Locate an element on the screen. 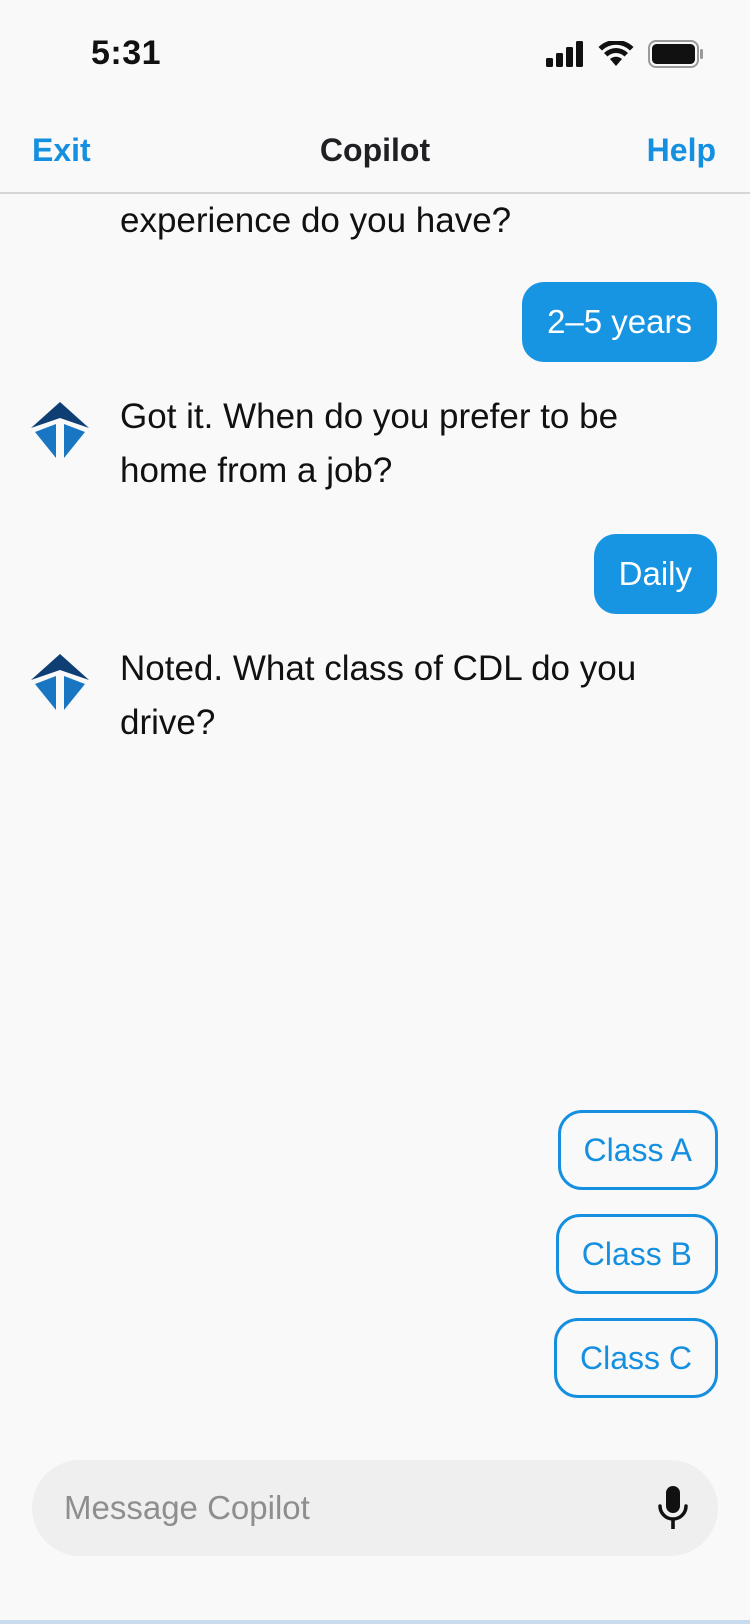 The width and height of the screenshot is (750, 1624). cellular-signal-icon is located at coordinates (564, 54).